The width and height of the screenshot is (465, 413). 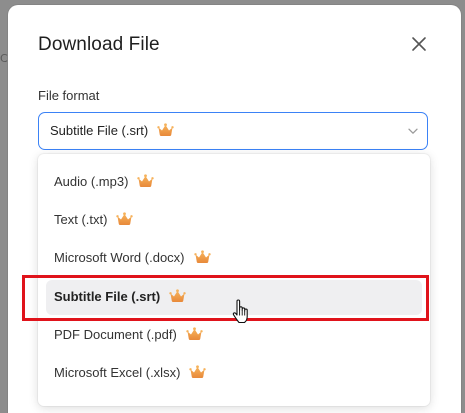 What do you see at coordinates (130, 372) in the screenshot?
I see `option-label: Microsoft Excel (.xlsx)` at bounding box center [130, 372].